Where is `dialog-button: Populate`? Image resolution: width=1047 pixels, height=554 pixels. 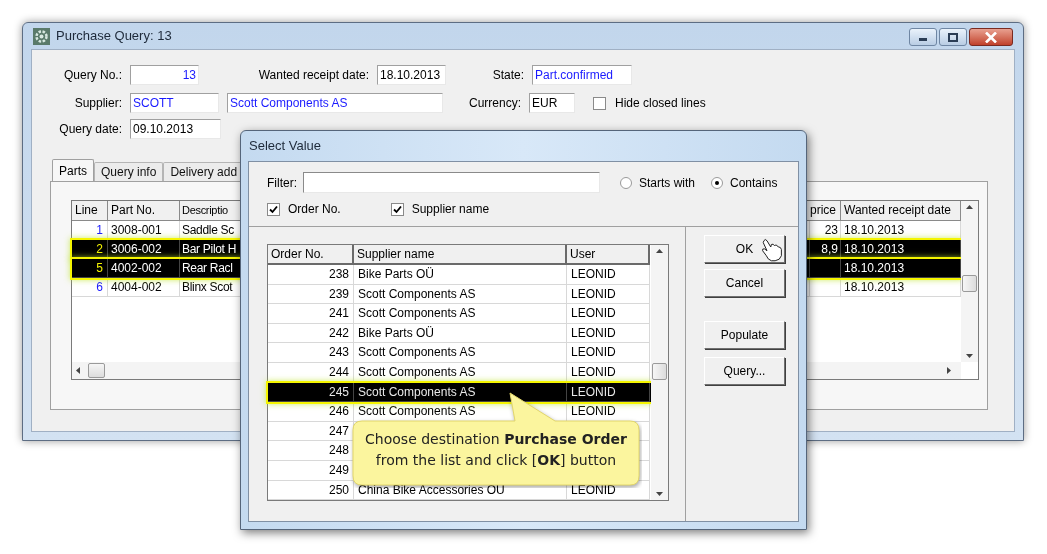 dialog-button: Populate is located at coordinates (744, 335).